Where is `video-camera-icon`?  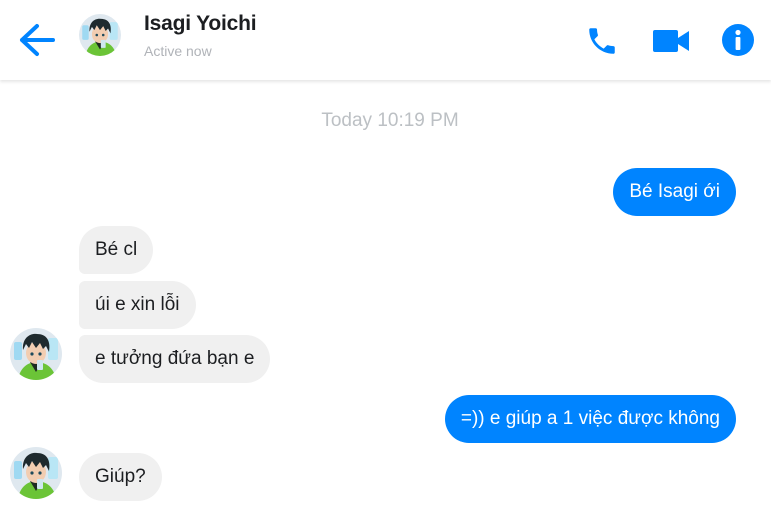
video-camera-icon is located at coordinates (671, 41).